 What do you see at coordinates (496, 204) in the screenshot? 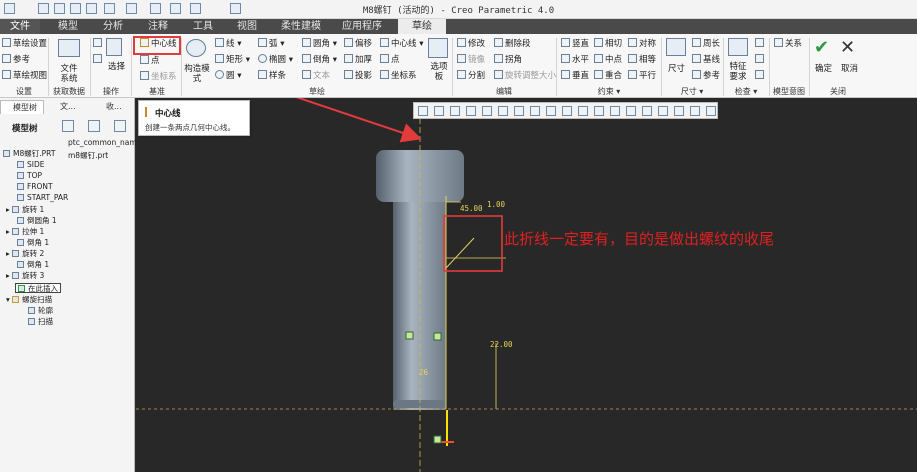
I see `dimension-1: 1.00` at bounding box center [496, 204].